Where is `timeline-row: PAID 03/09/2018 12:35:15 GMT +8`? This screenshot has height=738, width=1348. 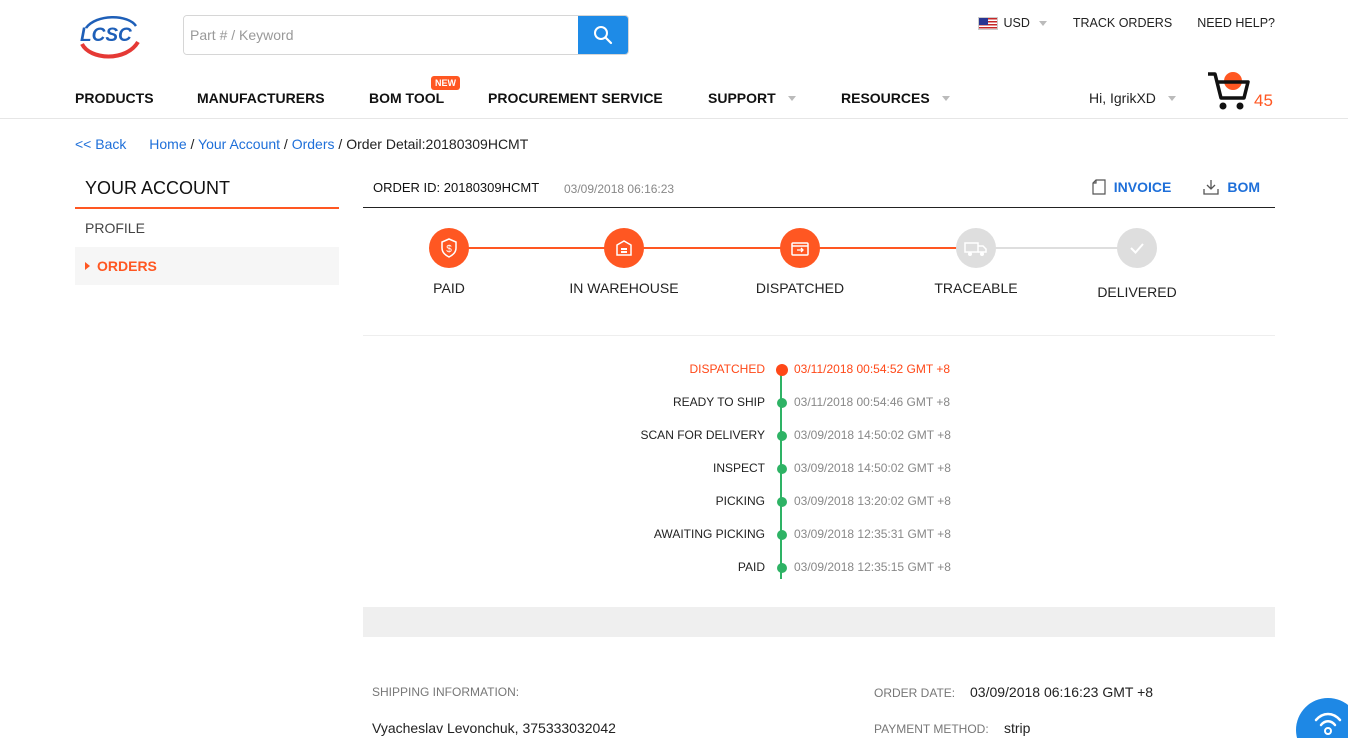
timeline-row: PAID 03/09/2018 12:35:15 GMT +8 is located at coordinates (810, 568).